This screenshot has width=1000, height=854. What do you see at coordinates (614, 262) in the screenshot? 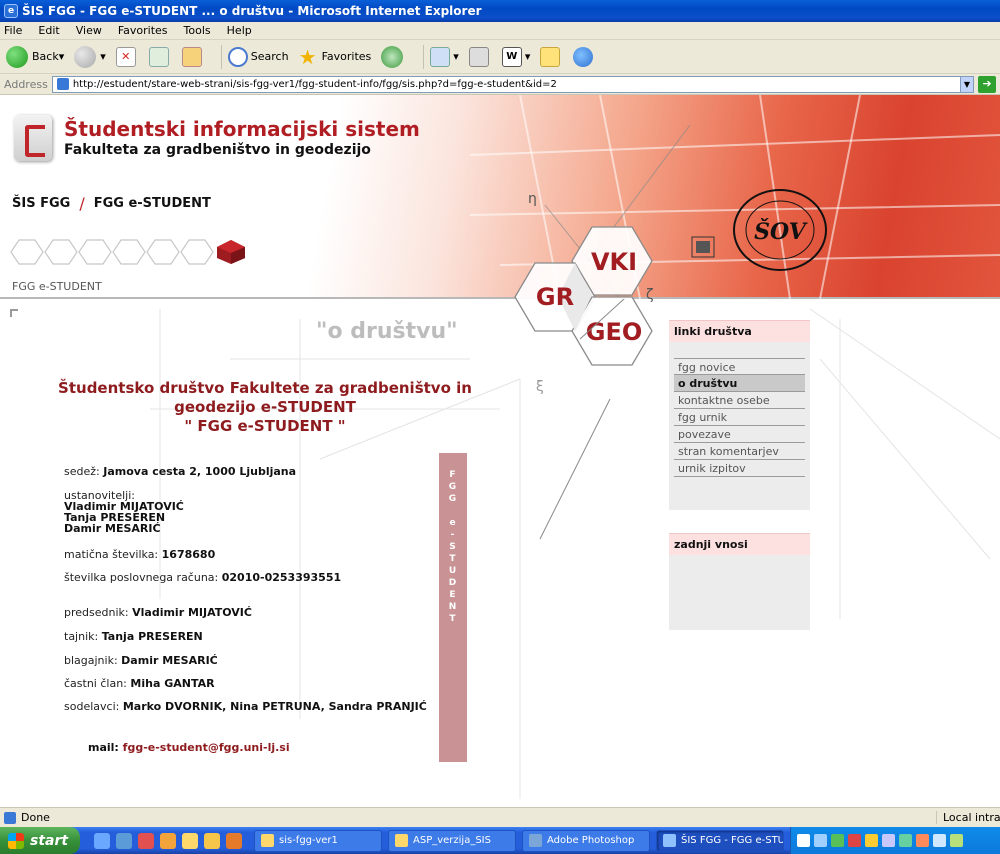
I see `hex-vki-label: VKI` at bounding box center [614, 262].